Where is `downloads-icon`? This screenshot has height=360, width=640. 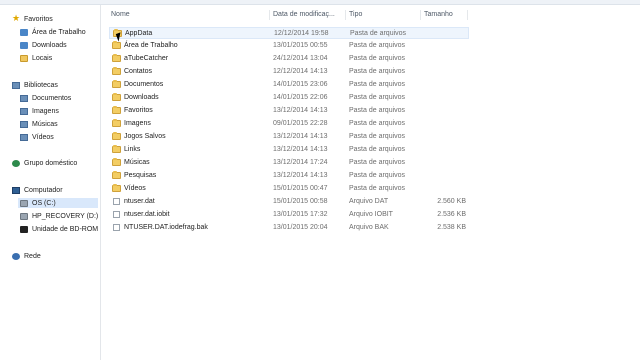
downloads-icon is located at coordinates (24, 45).